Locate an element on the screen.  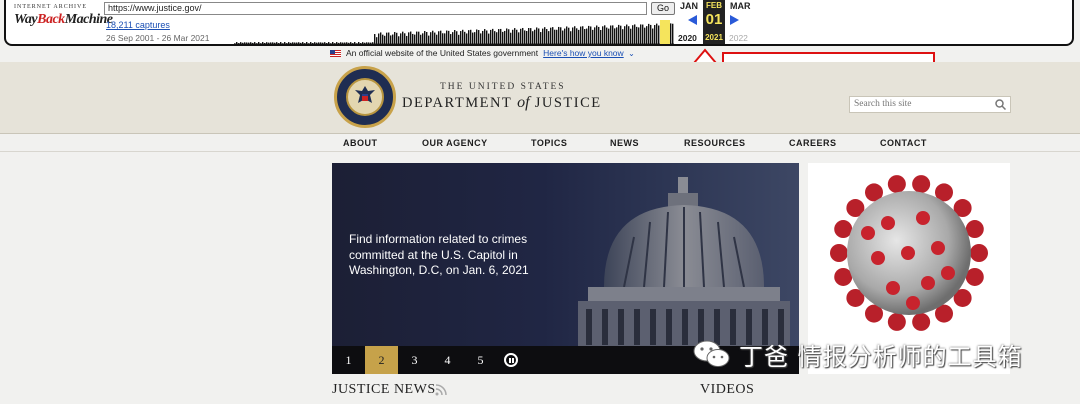
wayback-logo: INTERNET ARCHIVE WayBackMachine is located at coordinates (63, 23).